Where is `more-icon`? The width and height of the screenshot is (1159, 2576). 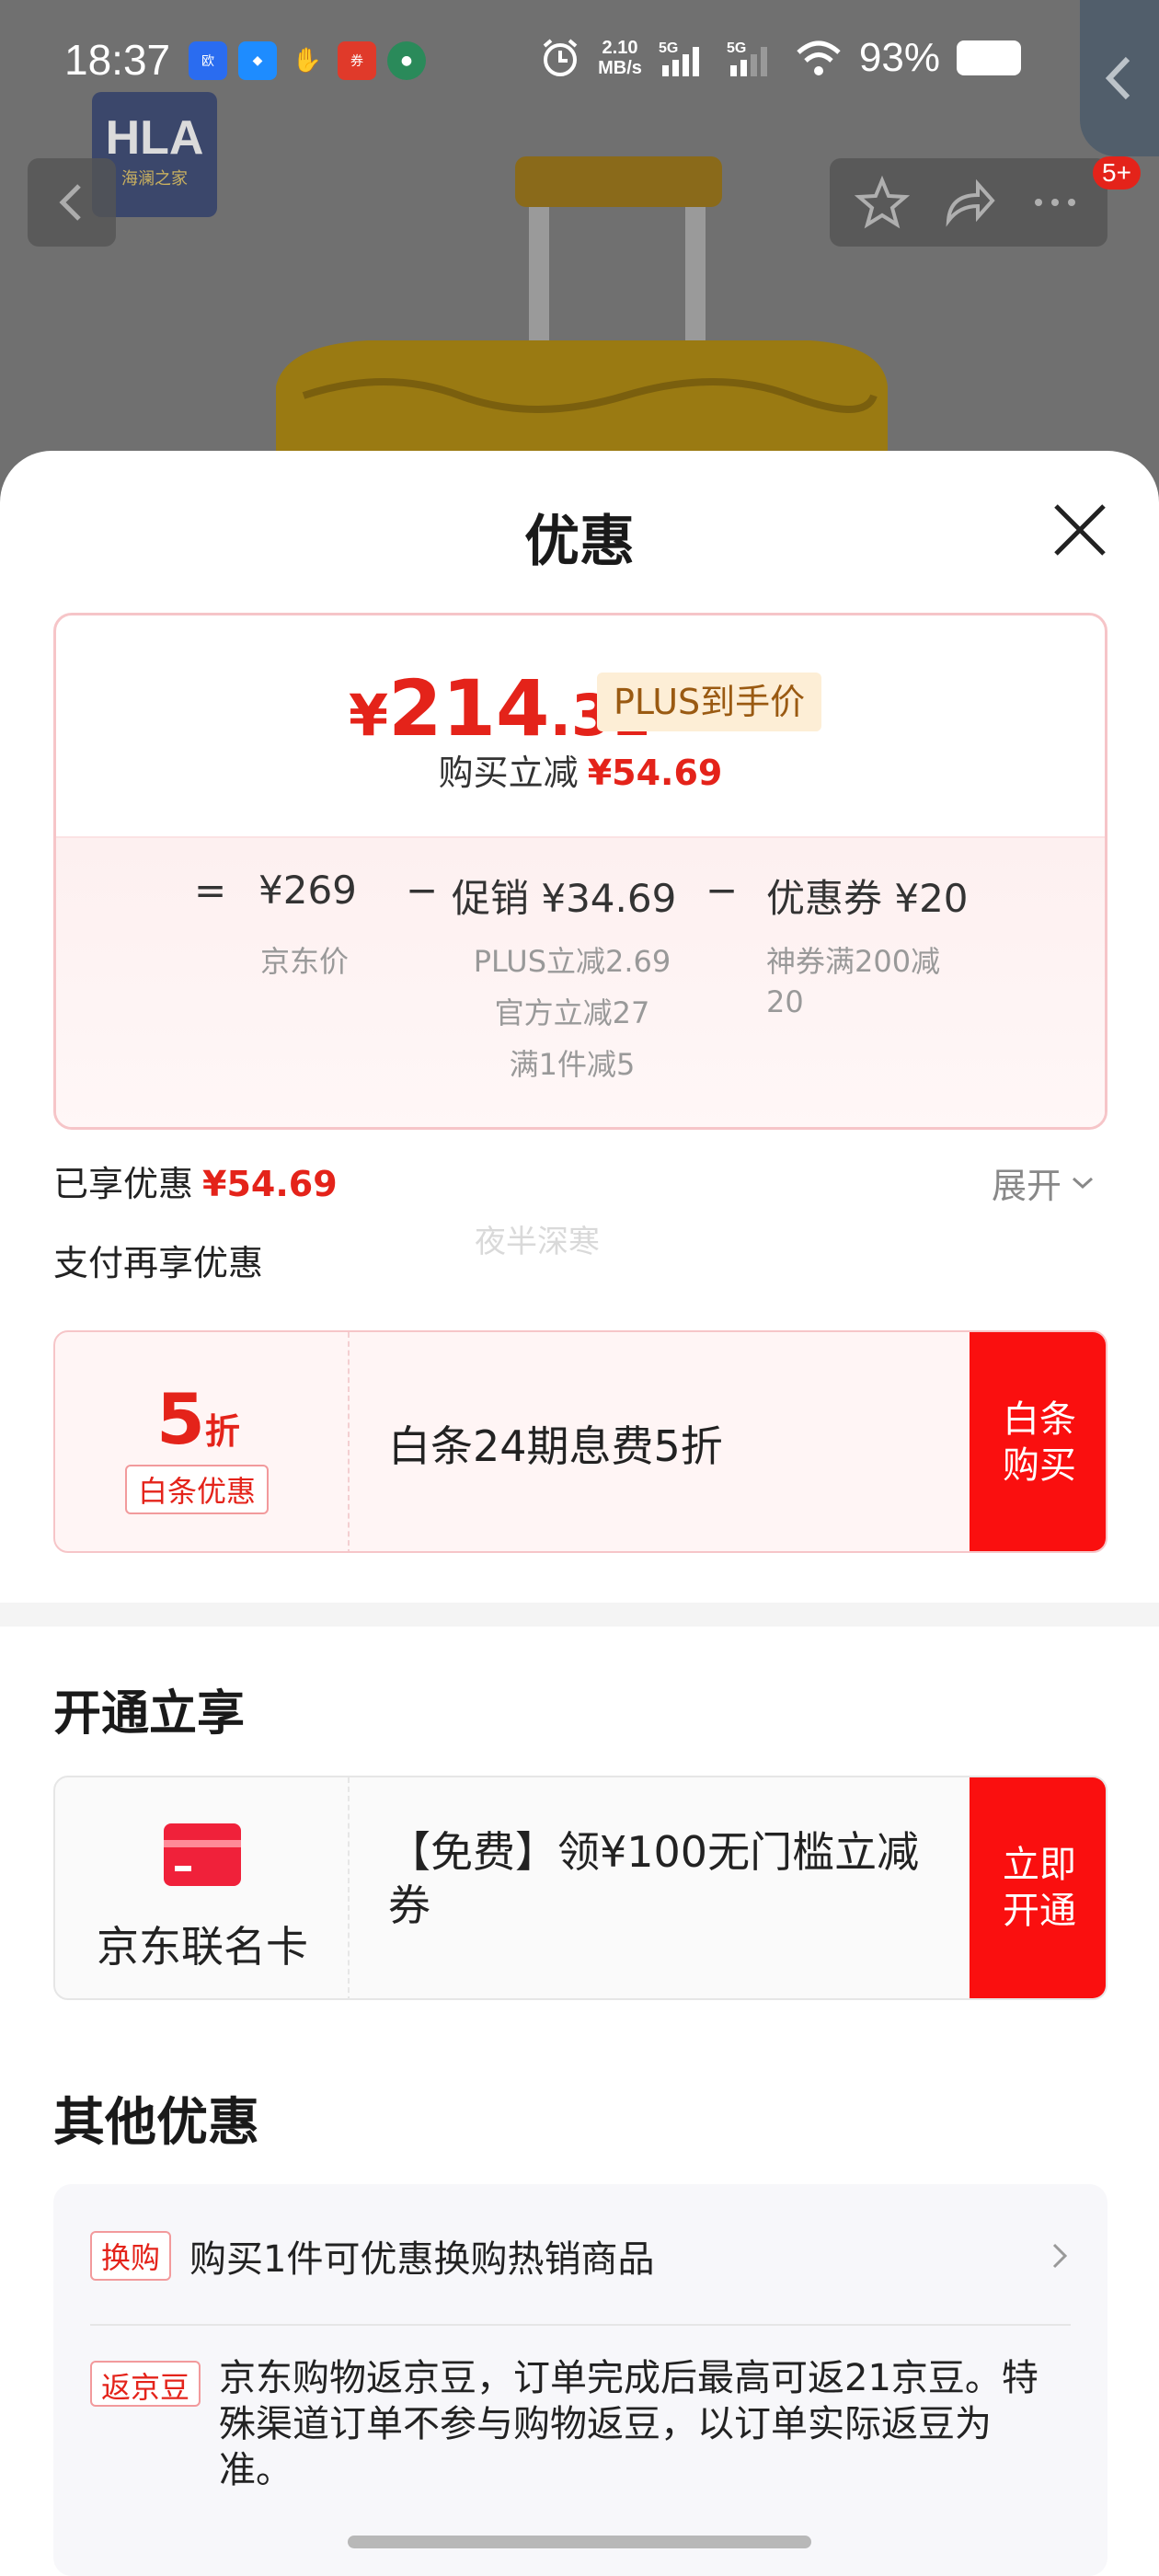
more-icon is located at coordinates (1055, 202).